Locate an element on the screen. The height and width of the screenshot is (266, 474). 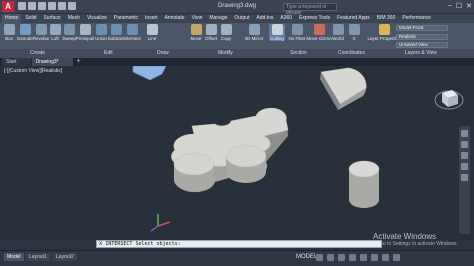
ribbon-tab-express-tools: Express Tools is located at coordinates (314, 18).